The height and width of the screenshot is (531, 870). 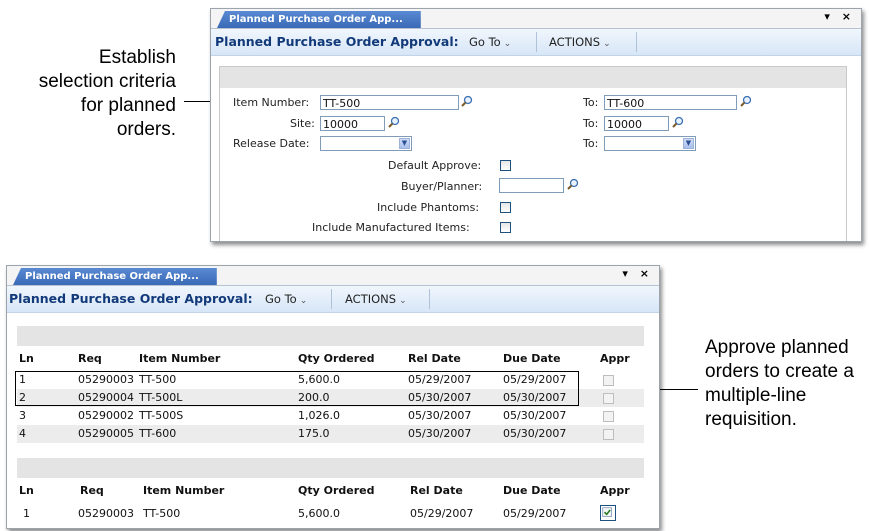 I want to click on buyer-planner-input, so click(x=531, y=185).